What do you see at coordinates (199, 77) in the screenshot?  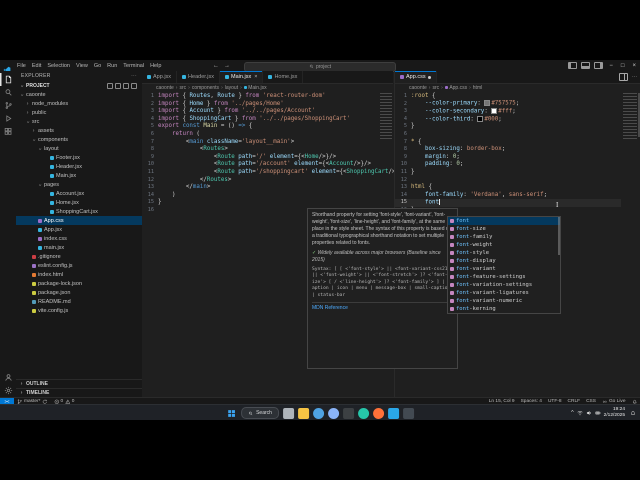 I see `tab-header-jsx: Header.jsx` at bounding box center [199, 77].